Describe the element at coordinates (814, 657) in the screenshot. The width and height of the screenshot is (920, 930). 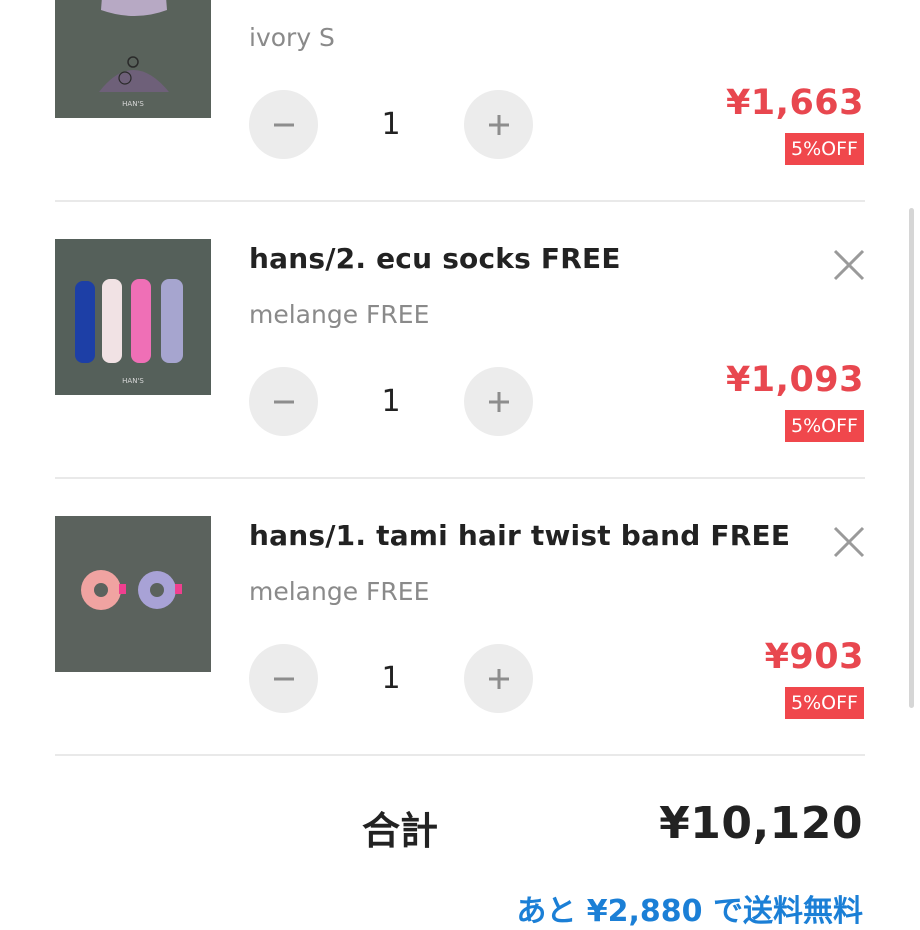
I see `item-price: ¥903` at that location.